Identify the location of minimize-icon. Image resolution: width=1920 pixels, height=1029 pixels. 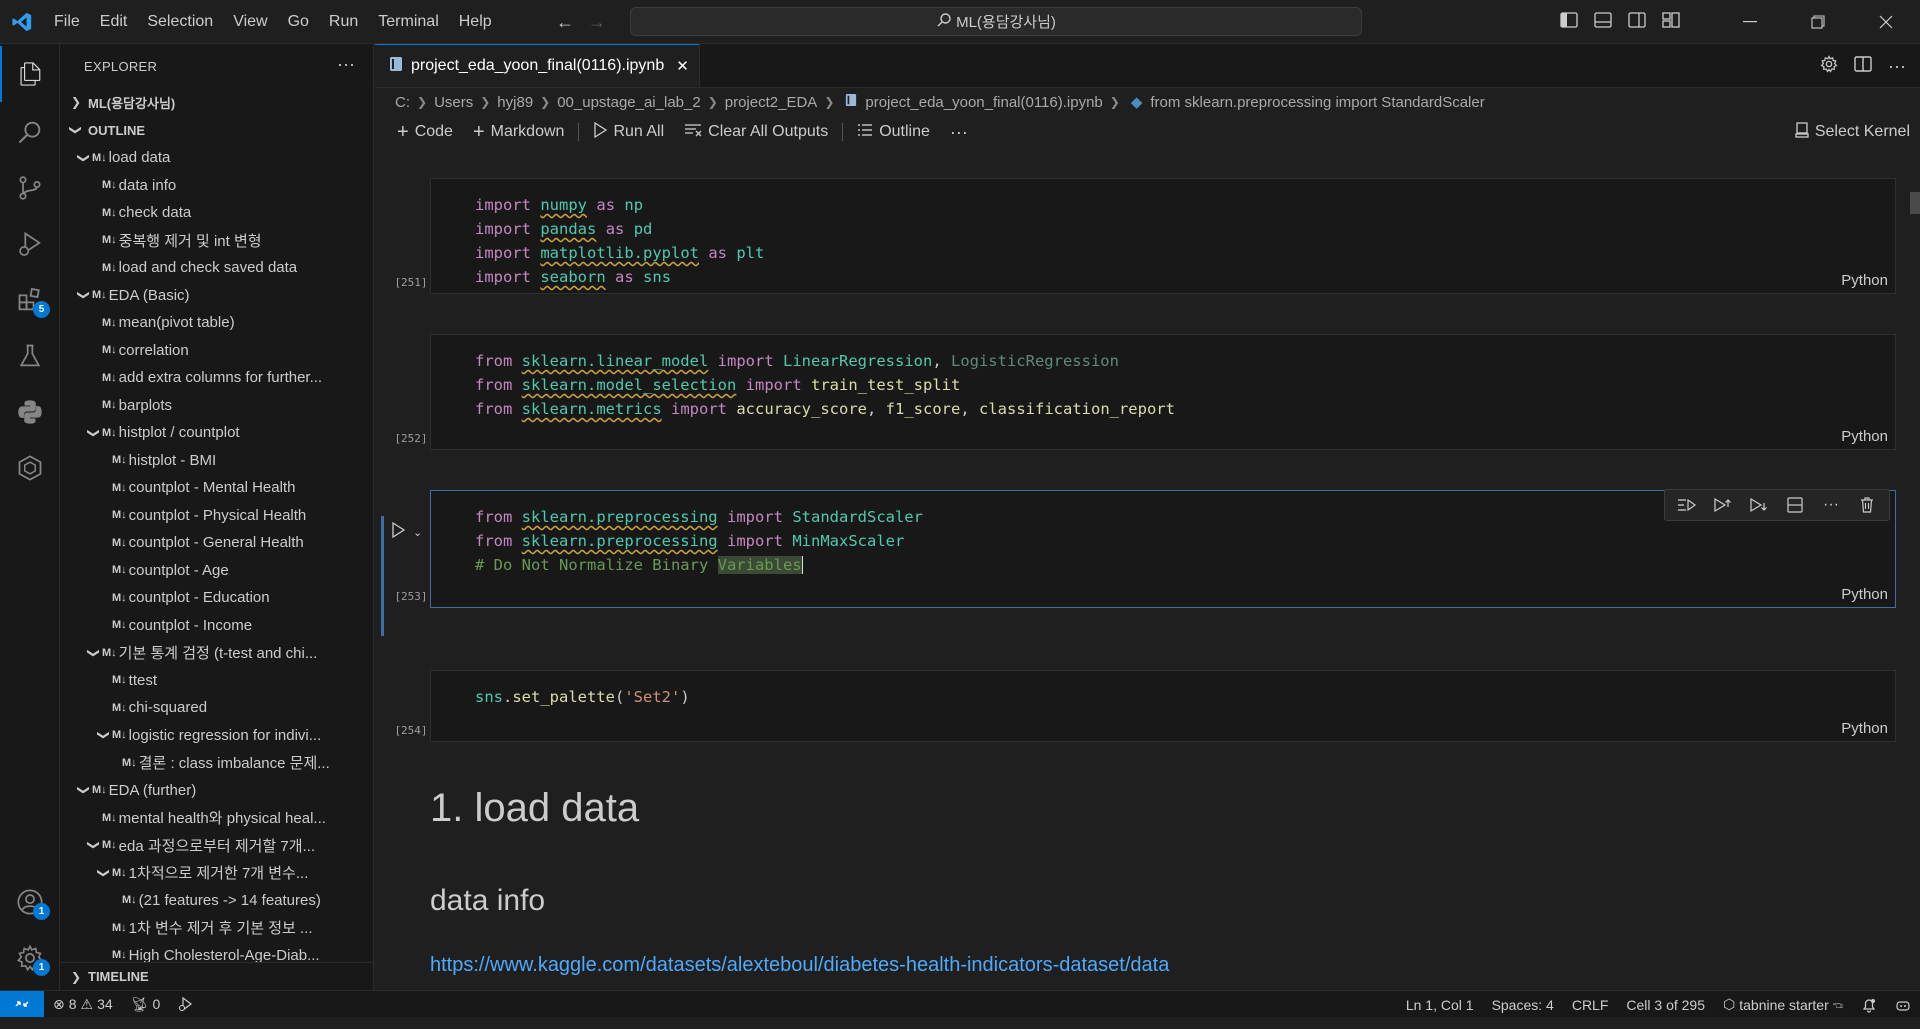
(1750, 22).